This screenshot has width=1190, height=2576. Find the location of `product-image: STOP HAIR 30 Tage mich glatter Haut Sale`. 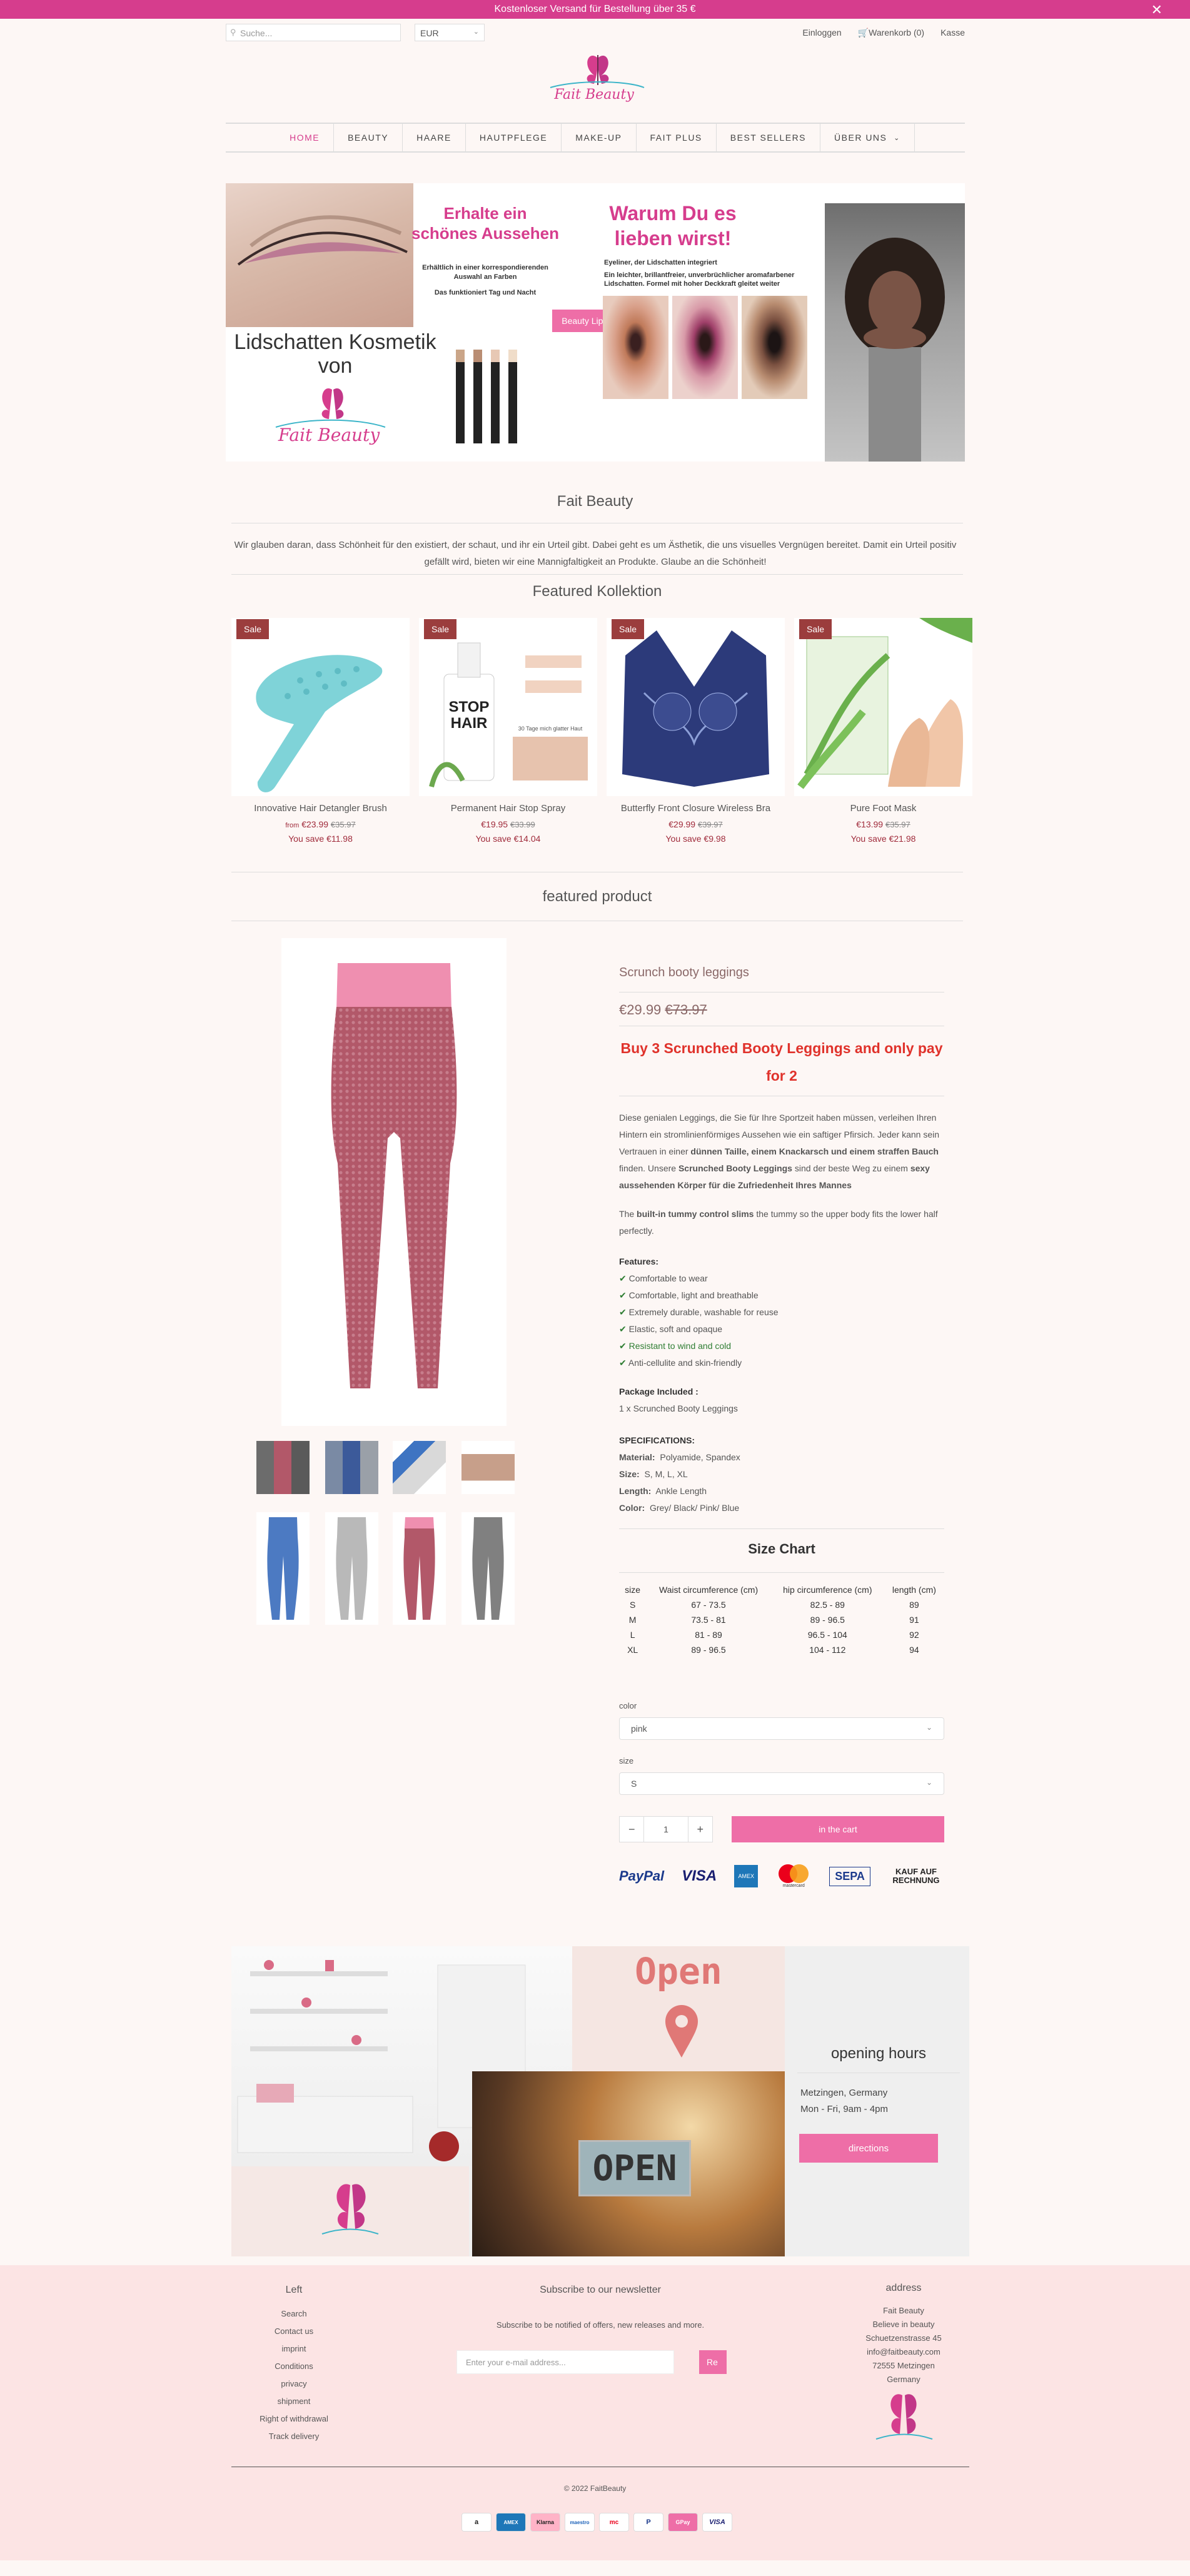

product-image: STOP HAIR 30 Tage mich glatter Haut Sale is located at coordinates (508, 707).